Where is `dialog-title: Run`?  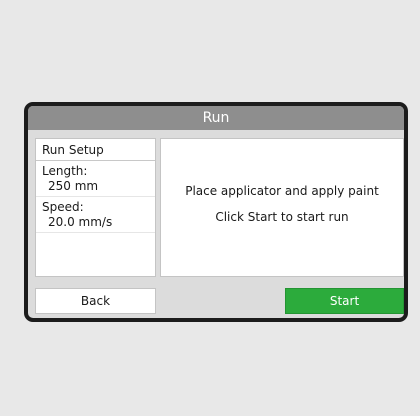 dialog-title: Run is located at coordinates (216, 118).